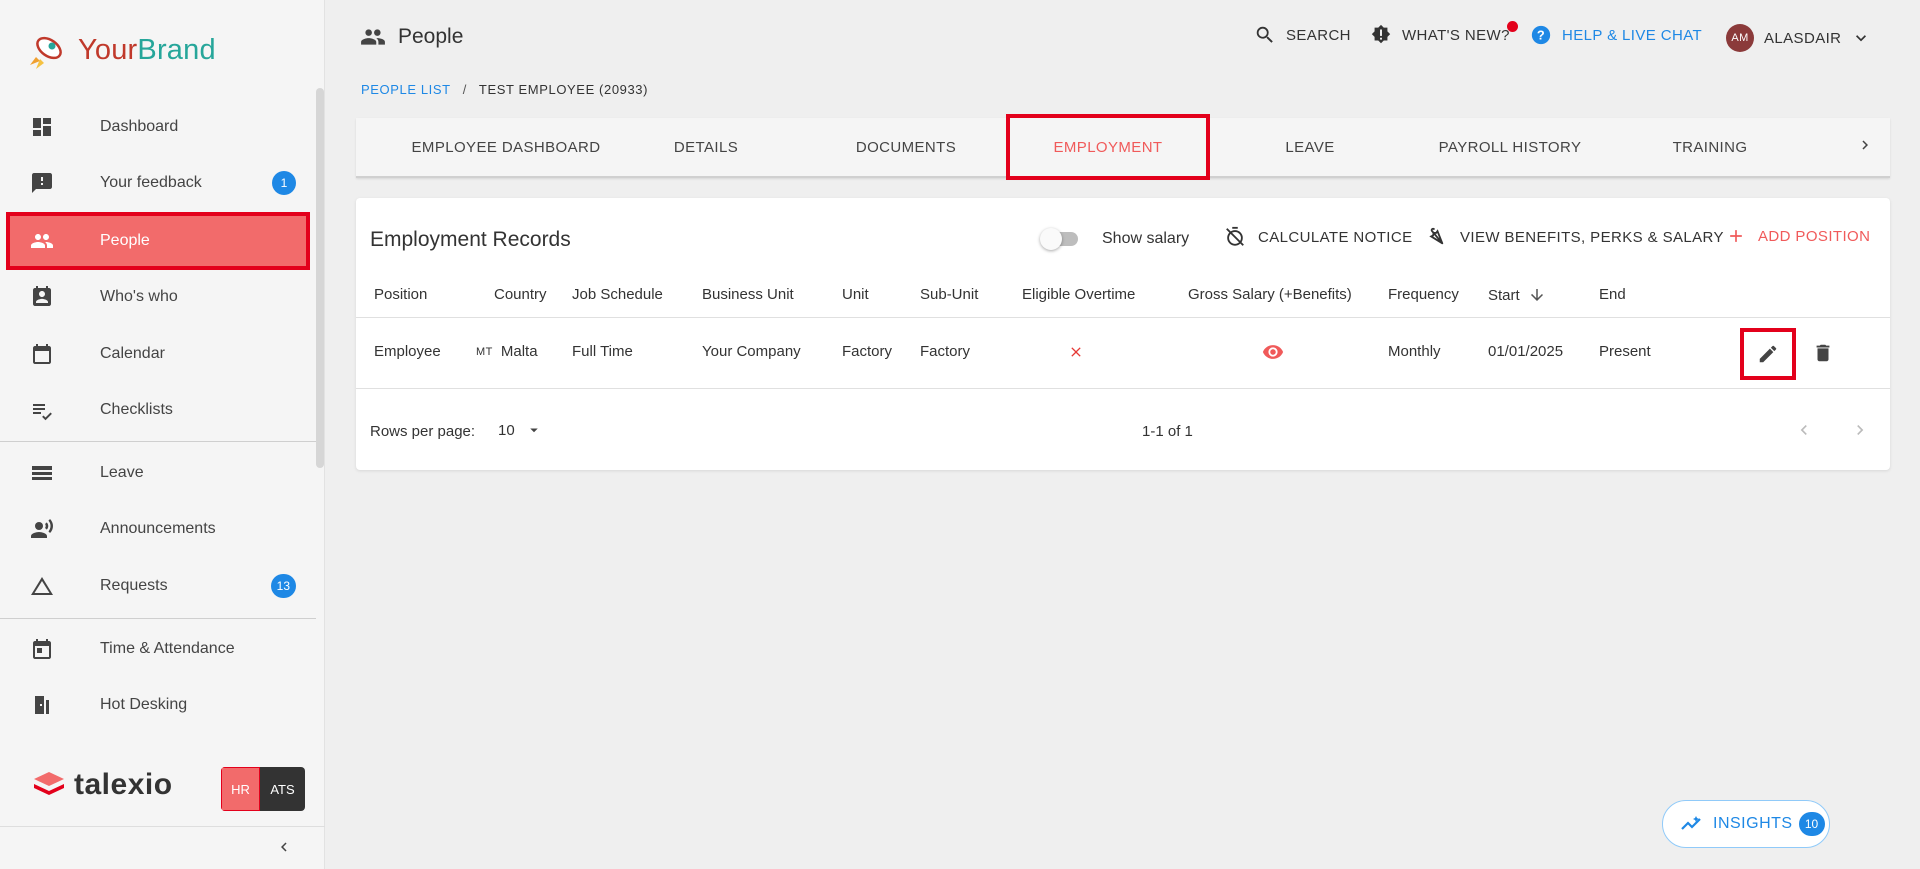 The width and height of the screenshot is (1920, 869). Describe the element at coordinates (1456, 35) in the screenshot. I see `whats-new-label: WHAT'S NEW?` at that location.